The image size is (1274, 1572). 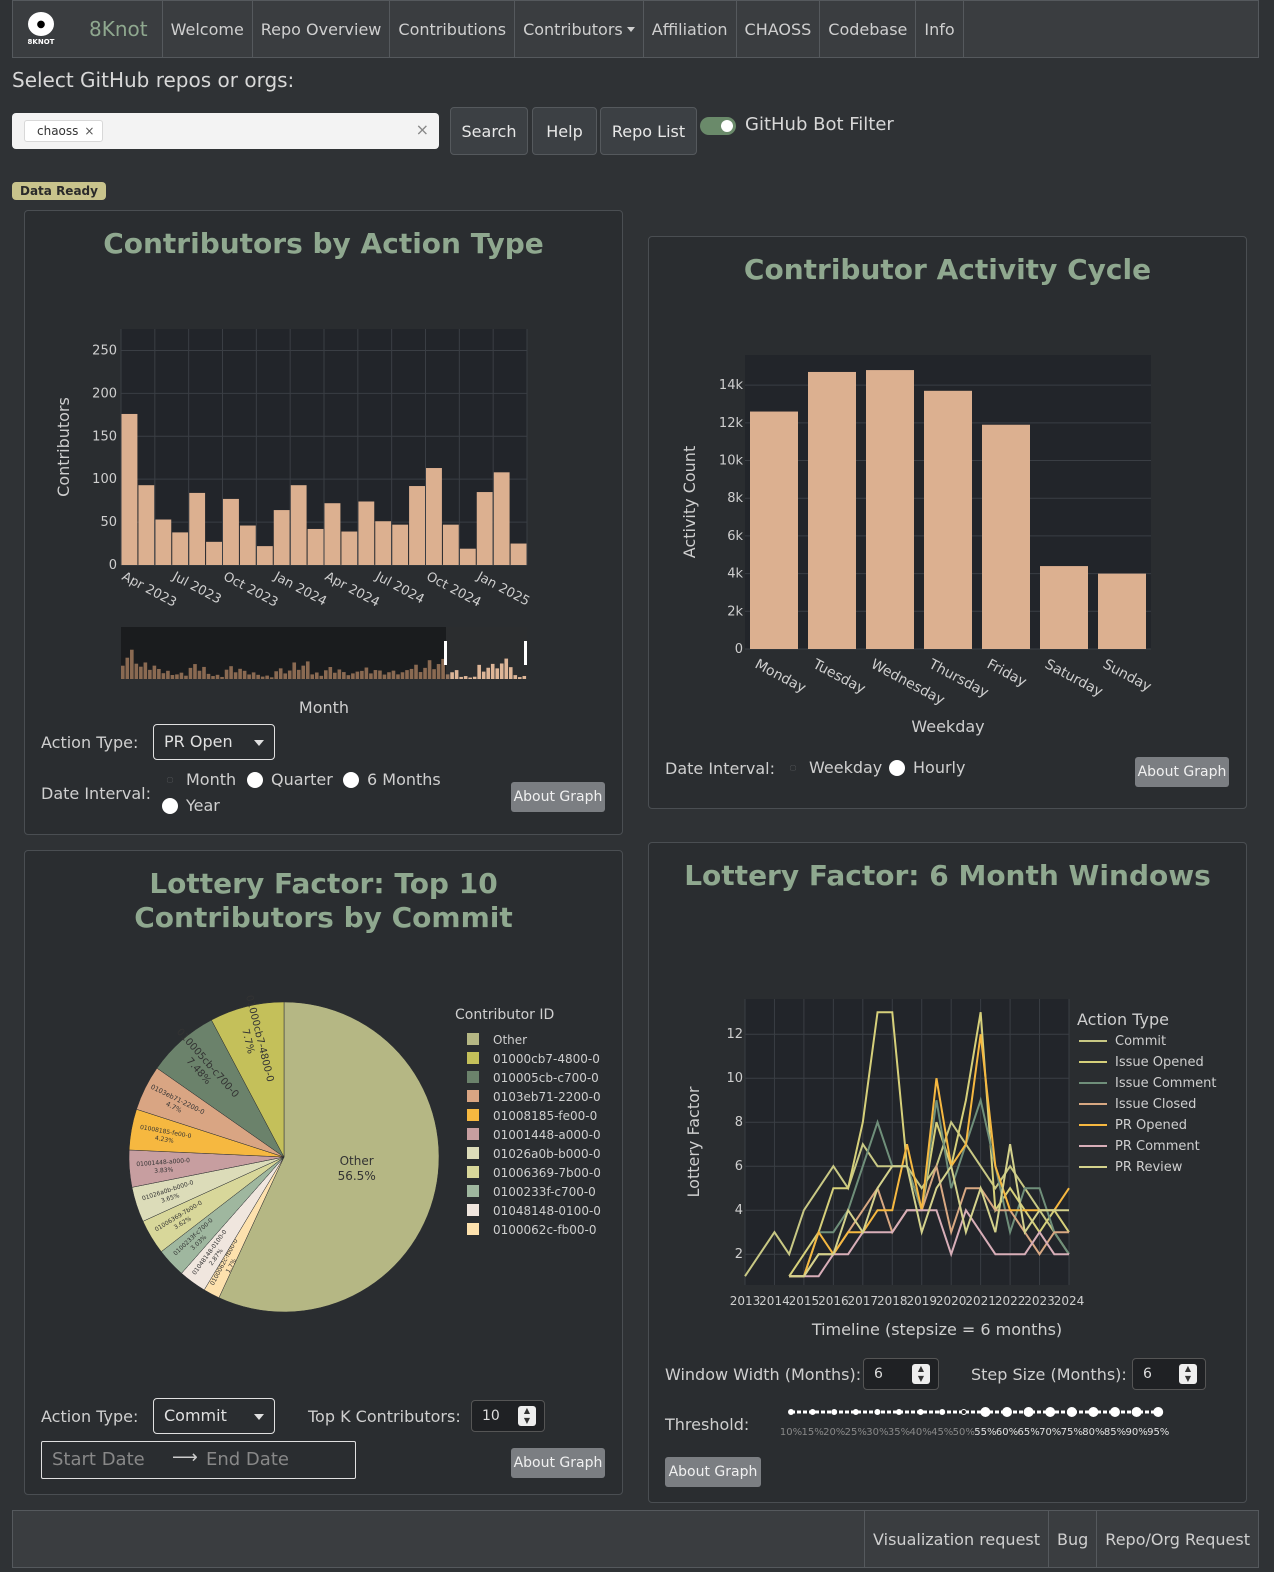 What do you see at coordinates (1010, 1301) in the screenshot?
I see `x-tick-label: 2022` at bounding box center [1010, 1301].